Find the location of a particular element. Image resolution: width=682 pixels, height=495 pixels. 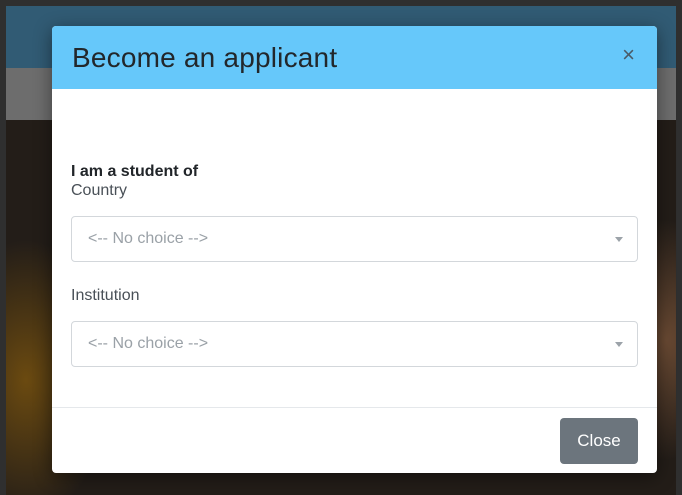

institution-select-value: <-- No choice --> is located at coordinates (148, 343).